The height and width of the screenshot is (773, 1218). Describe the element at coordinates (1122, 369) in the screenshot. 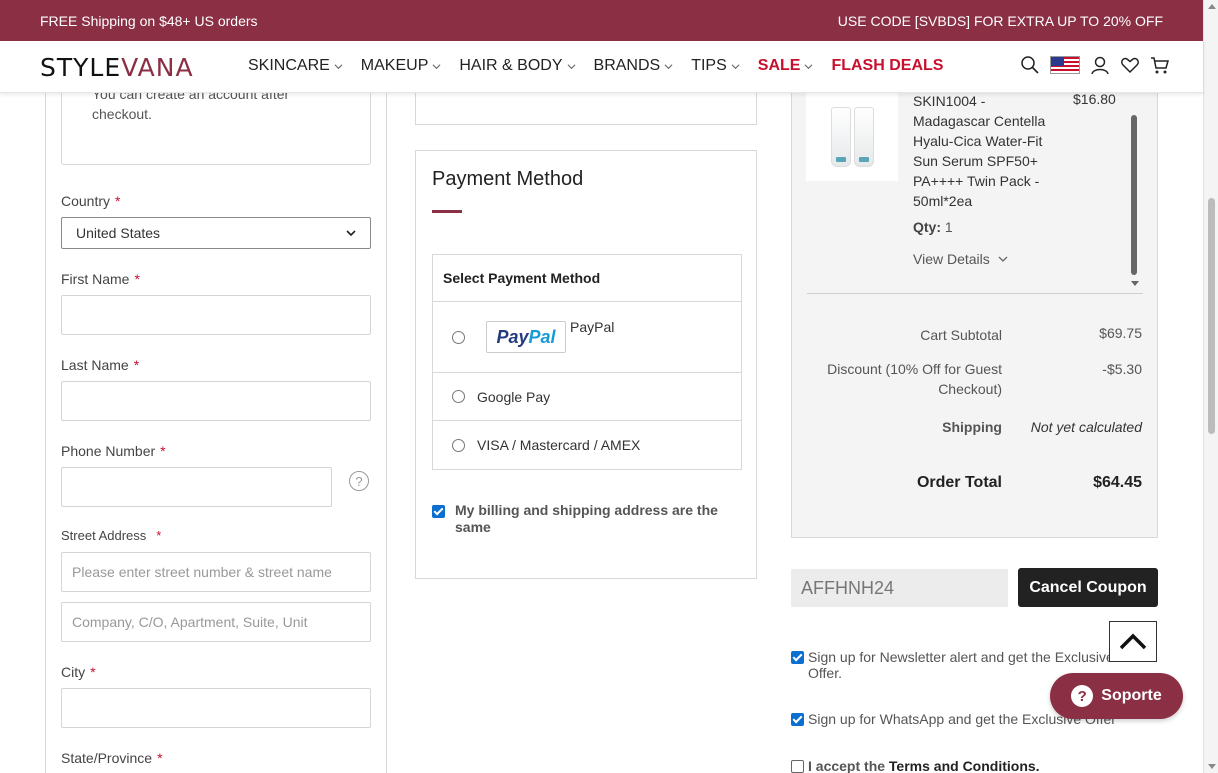

I see `discount-value: -$5.30` at that location.